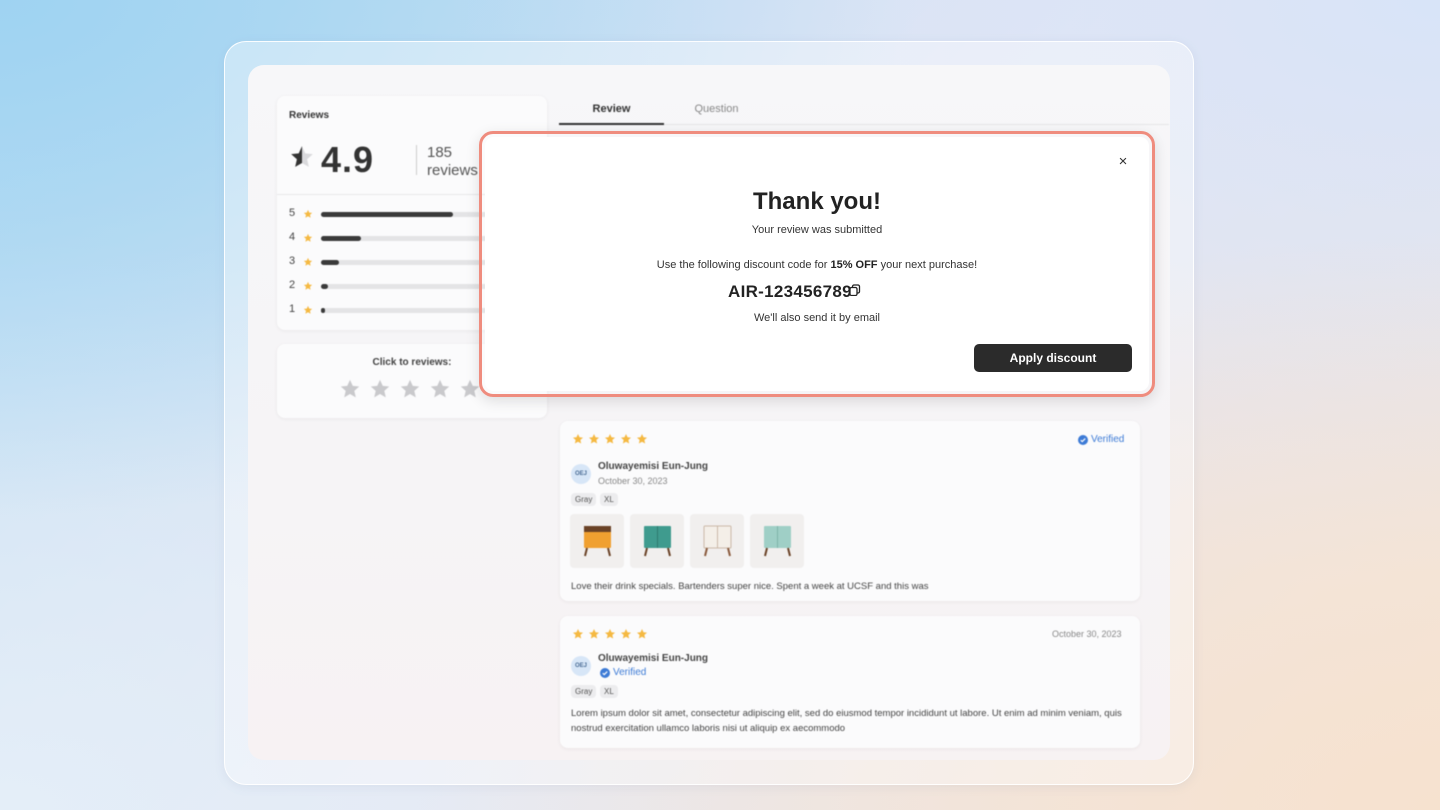 The height and width of the screenshot is (810, 1440). I want to click on half-star-icon, so click(302, 156).